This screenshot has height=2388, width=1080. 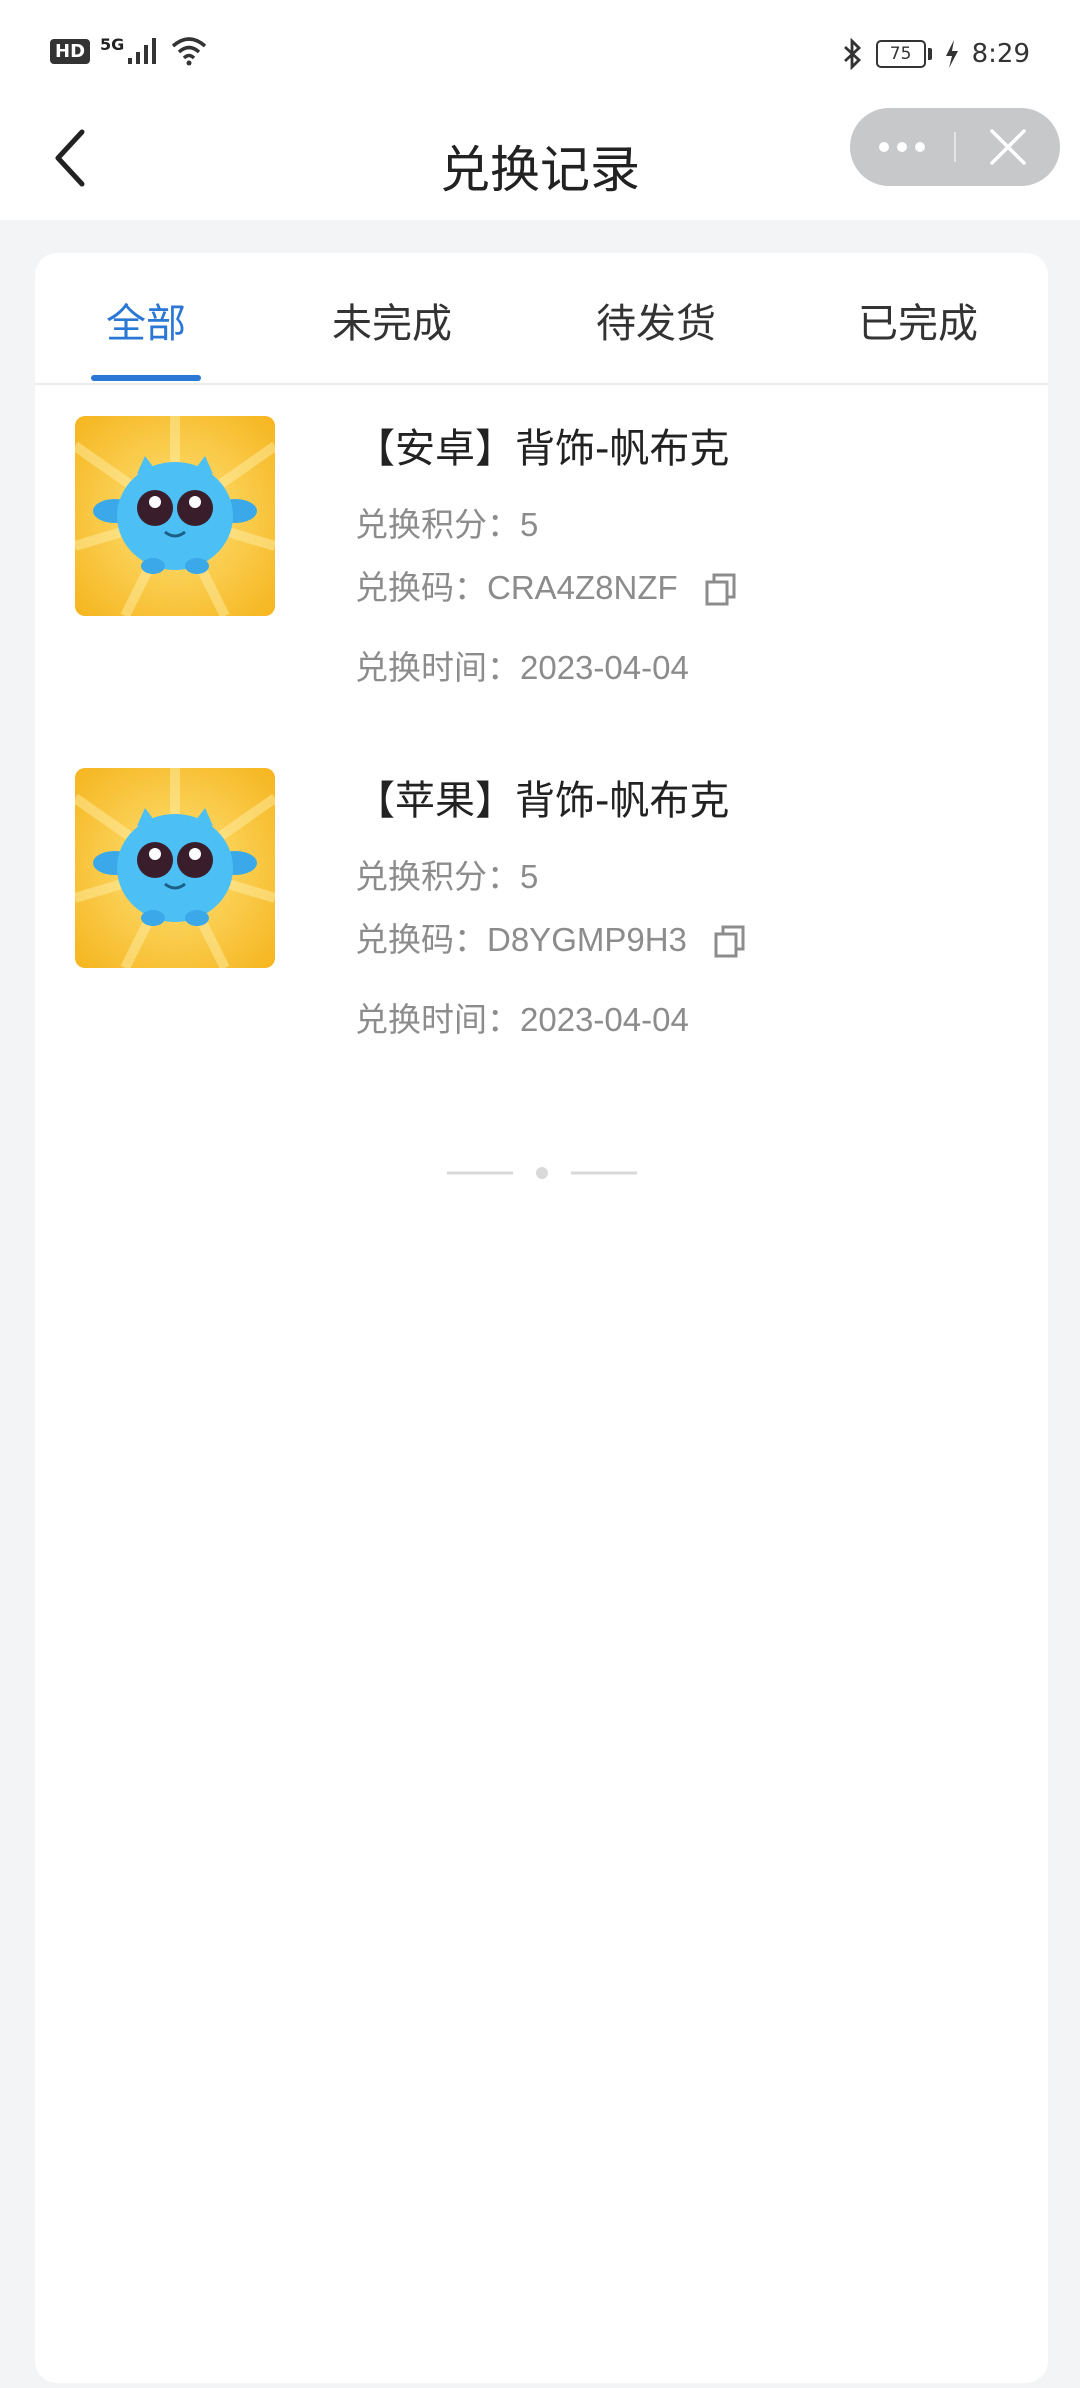 What do you see at coordinates (1000, 54) in the screenshot?
I see `status-time: 8:29` at bounding box center [1000, 54].